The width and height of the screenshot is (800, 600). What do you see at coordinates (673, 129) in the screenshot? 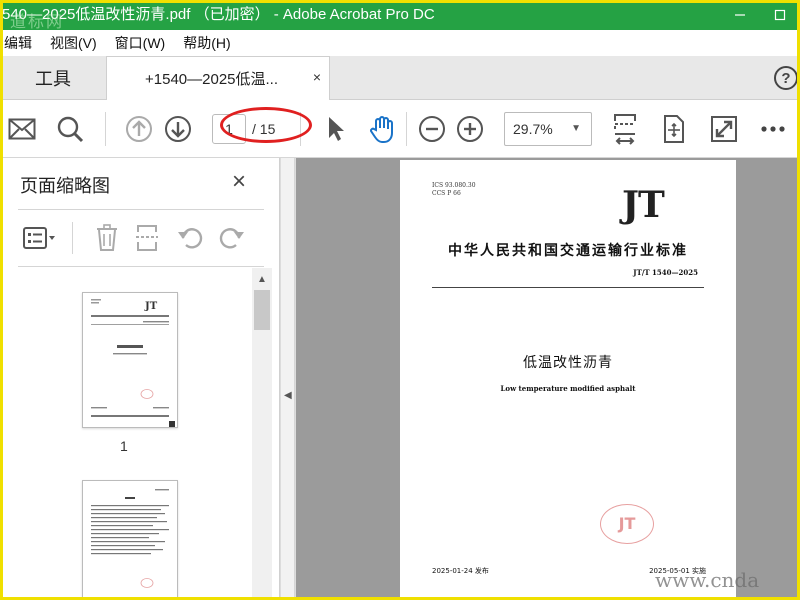
I see `rotate-view-icon` at bounding box center [673, 129].